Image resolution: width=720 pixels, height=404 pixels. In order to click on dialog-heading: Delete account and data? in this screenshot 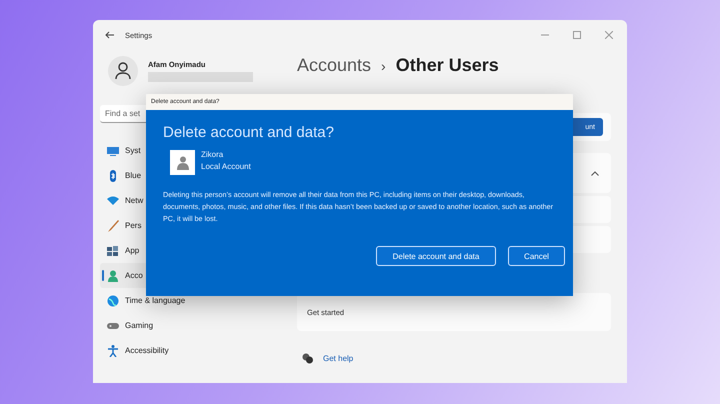, I will do `click(249, 132)`.